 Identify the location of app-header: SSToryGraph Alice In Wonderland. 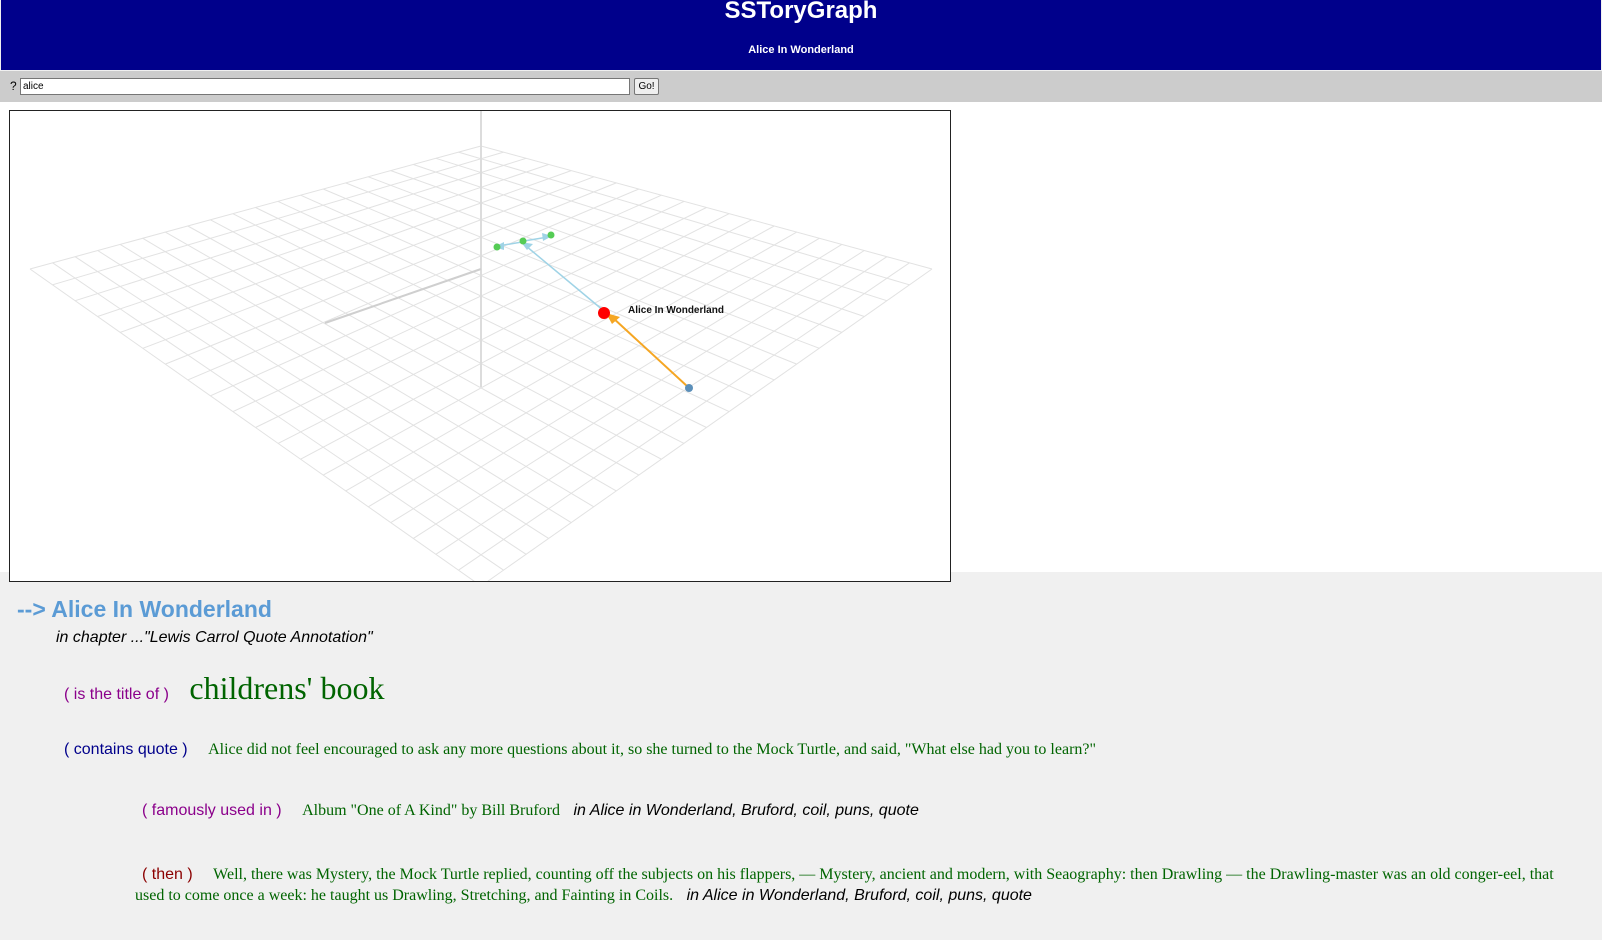
(801, 35).